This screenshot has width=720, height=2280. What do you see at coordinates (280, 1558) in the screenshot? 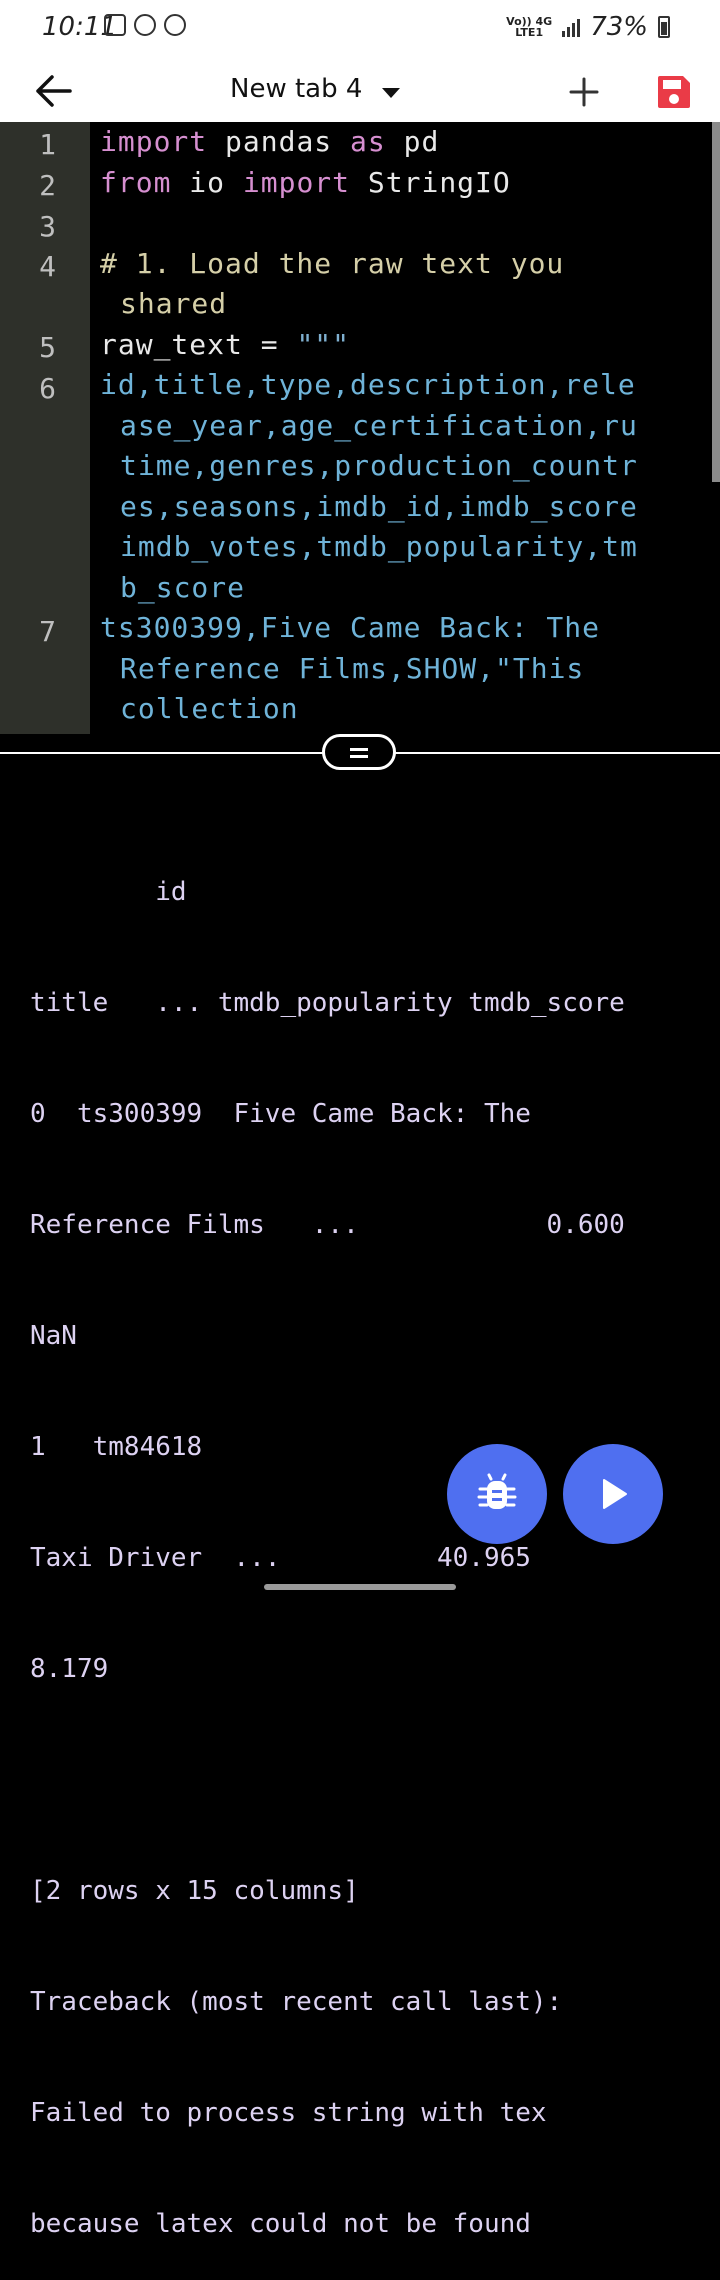
I see `output-line: Taxi Driver ... 40.965` at bounding box center [280, 1558].